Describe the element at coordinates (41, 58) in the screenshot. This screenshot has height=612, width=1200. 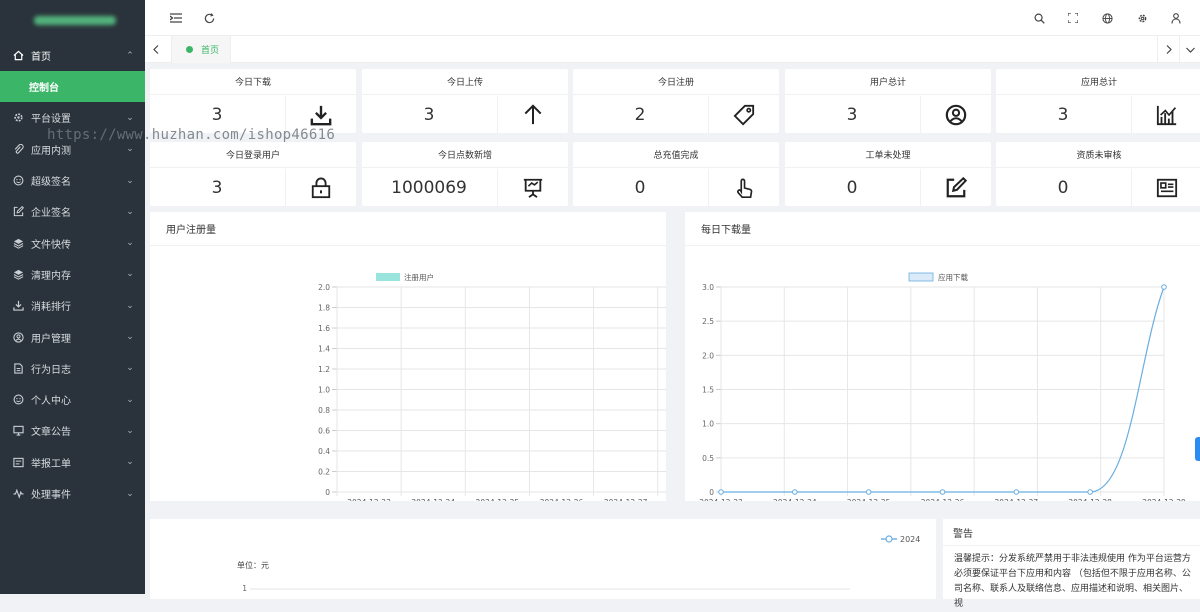
I see `sidebar-item-label: 首页` at that location.